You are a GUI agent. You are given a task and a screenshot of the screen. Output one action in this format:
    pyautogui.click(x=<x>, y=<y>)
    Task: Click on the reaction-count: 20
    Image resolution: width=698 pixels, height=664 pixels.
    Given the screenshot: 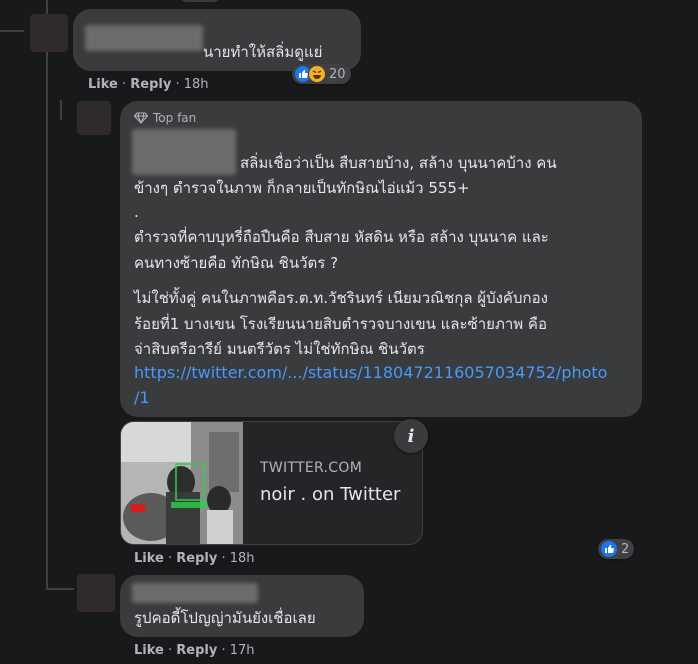 What is the action you would take?
    pyautogui.click(x=337, y=74)
    